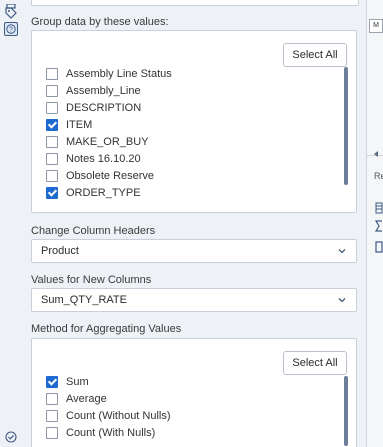 The height and width of the screenshot is (447, 383). I want to click on right-panel-box: M, so click(376, 26).